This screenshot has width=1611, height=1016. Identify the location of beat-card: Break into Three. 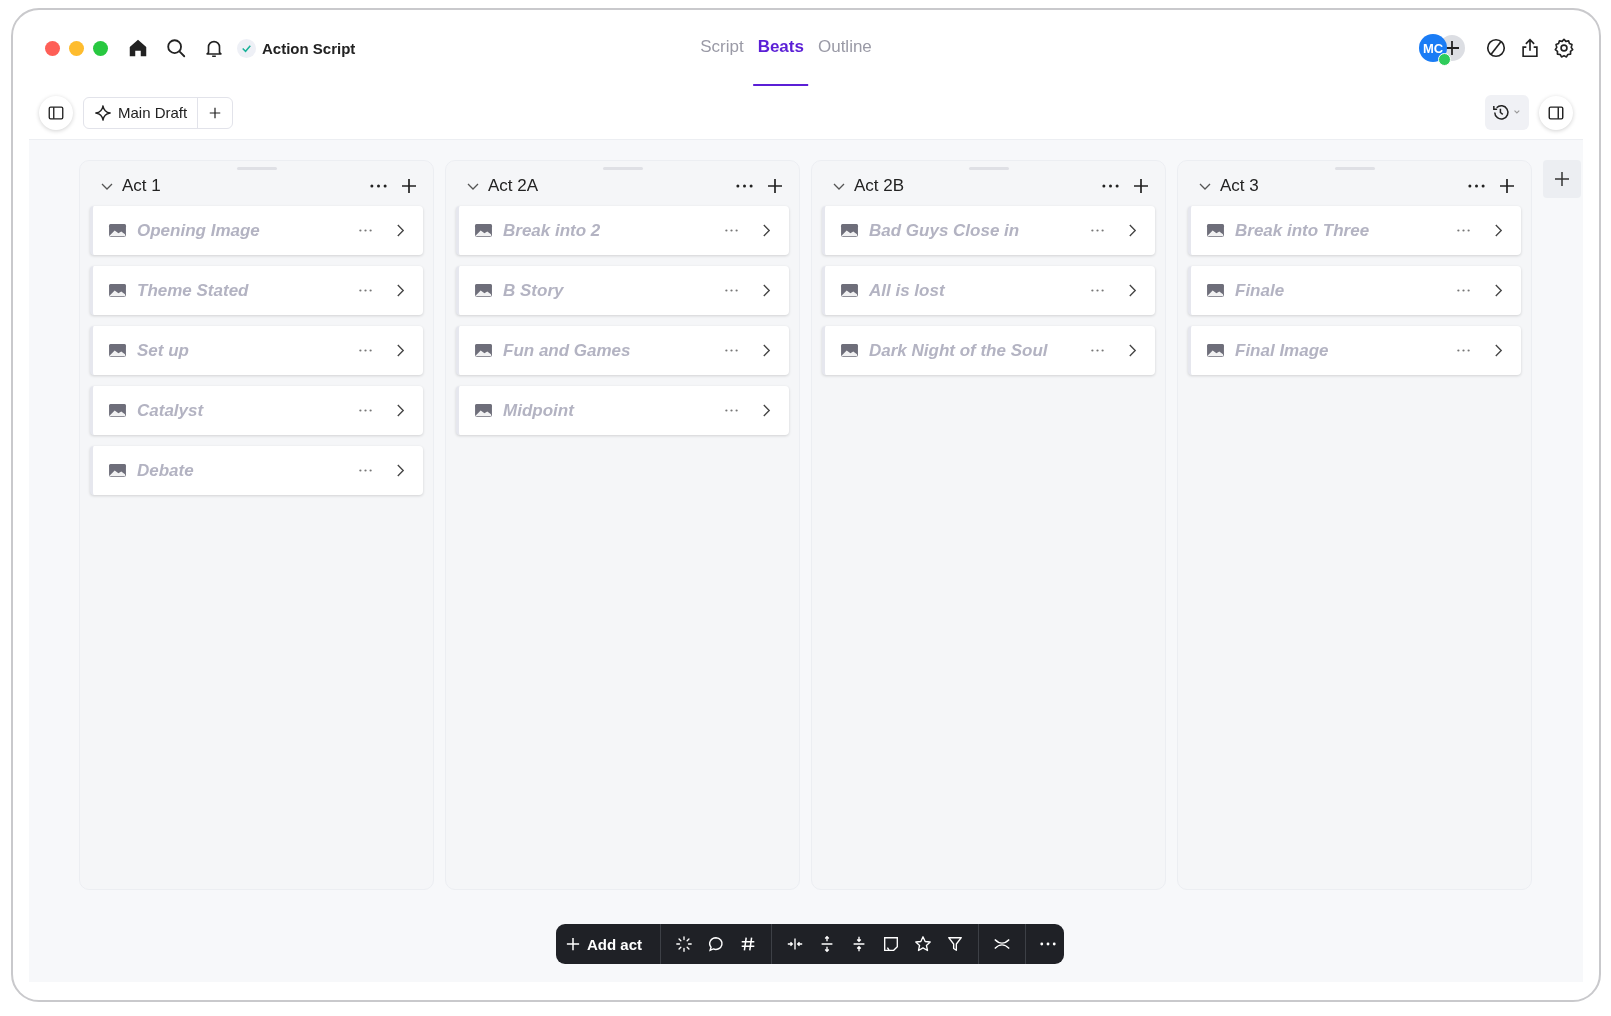
(1354, 230).